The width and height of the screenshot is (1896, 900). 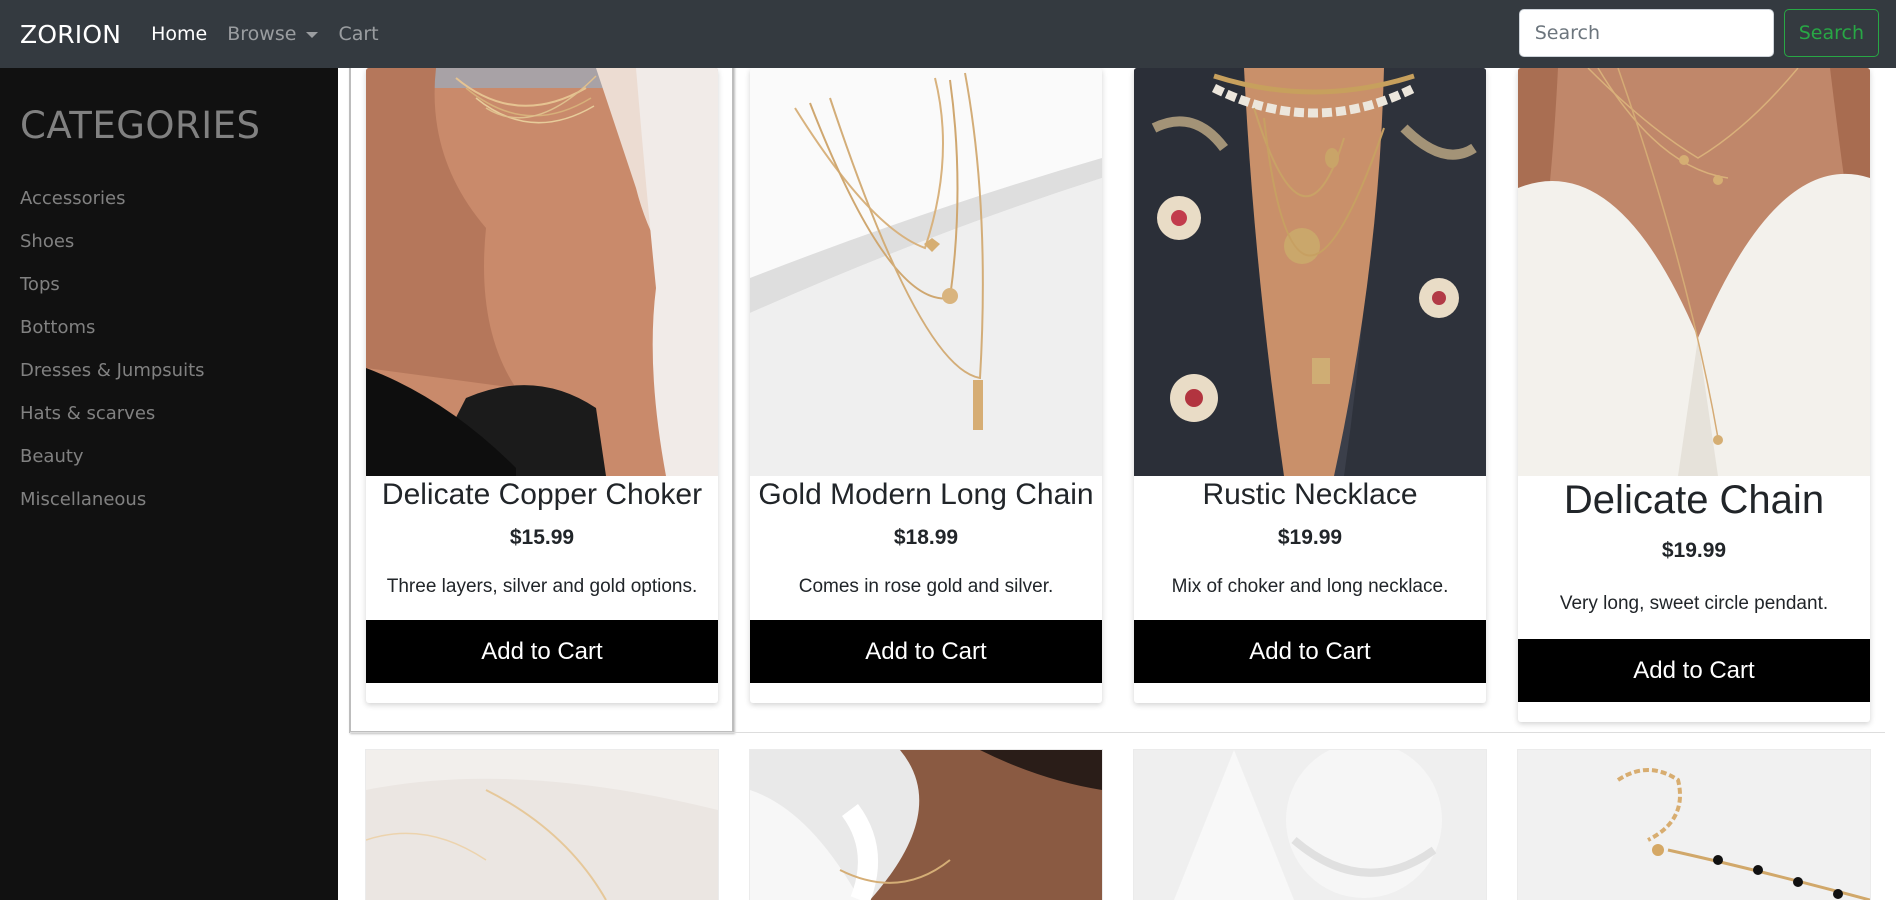 I want to click on nav-browse-dropdown: Browse, so click(x=273, y=34).